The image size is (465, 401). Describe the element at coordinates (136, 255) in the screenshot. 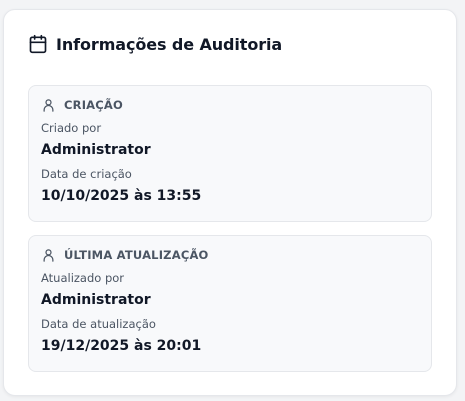

I see `update-section-title: ÚLTIMA ATUALIZAÇÃO` at that location.